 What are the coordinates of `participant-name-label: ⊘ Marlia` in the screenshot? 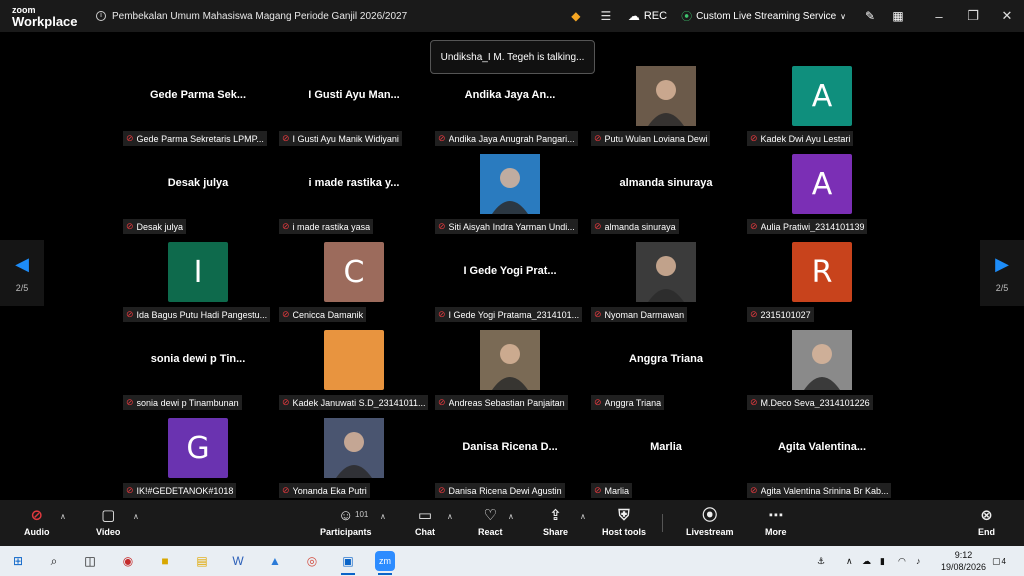 It's located at (612, 490).